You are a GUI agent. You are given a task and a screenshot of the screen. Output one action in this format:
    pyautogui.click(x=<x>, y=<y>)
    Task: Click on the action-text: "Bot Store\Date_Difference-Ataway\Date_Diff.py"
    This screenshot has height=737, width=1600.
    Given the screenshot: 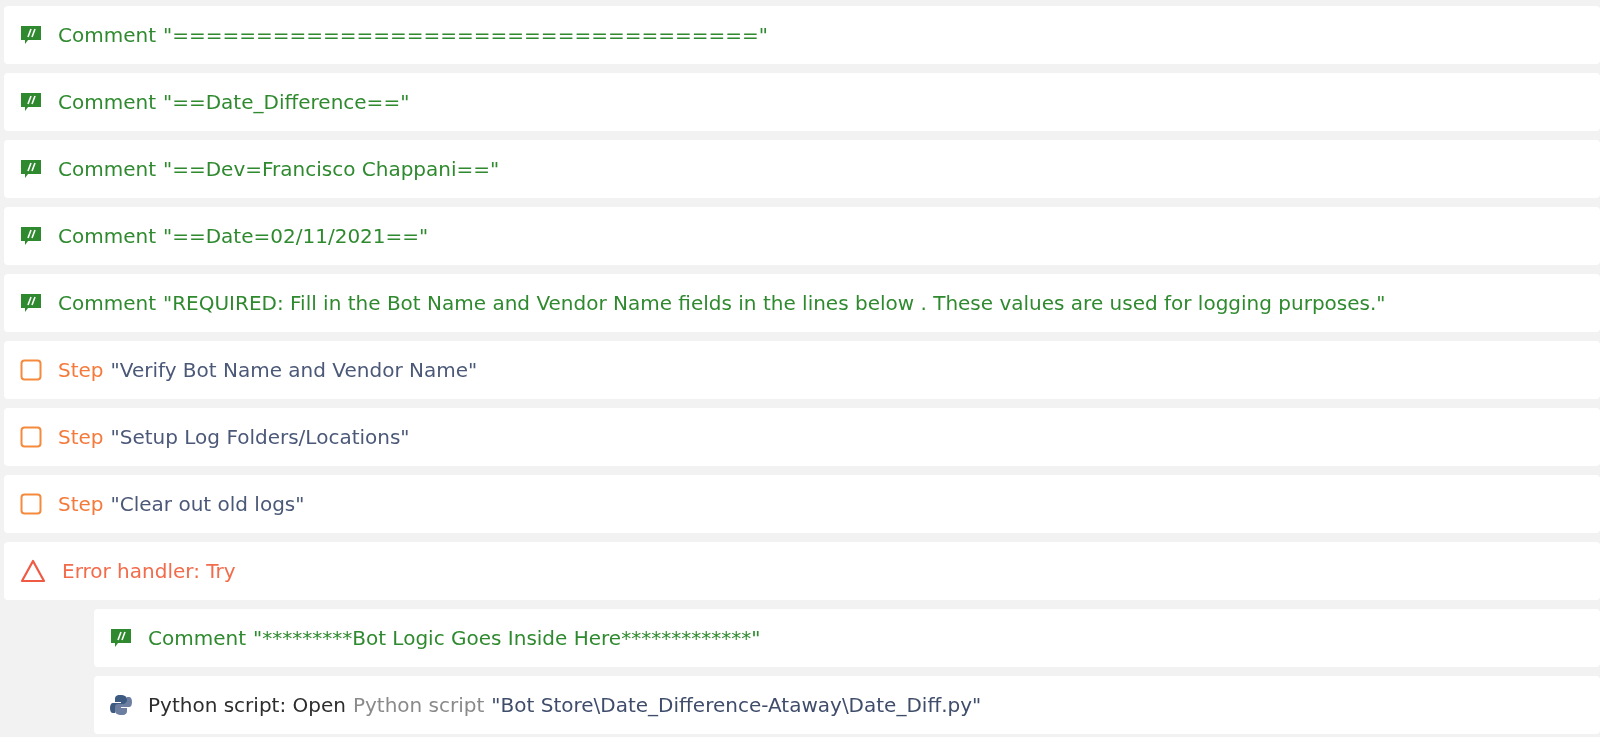 What is the action you would take?
    pyautogui.click(x=736, y=705)
    